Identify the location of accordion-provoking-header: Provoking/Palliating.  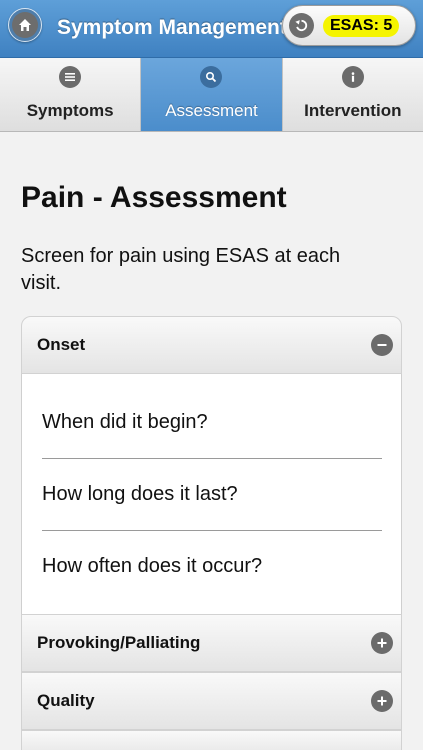
(211, 643).